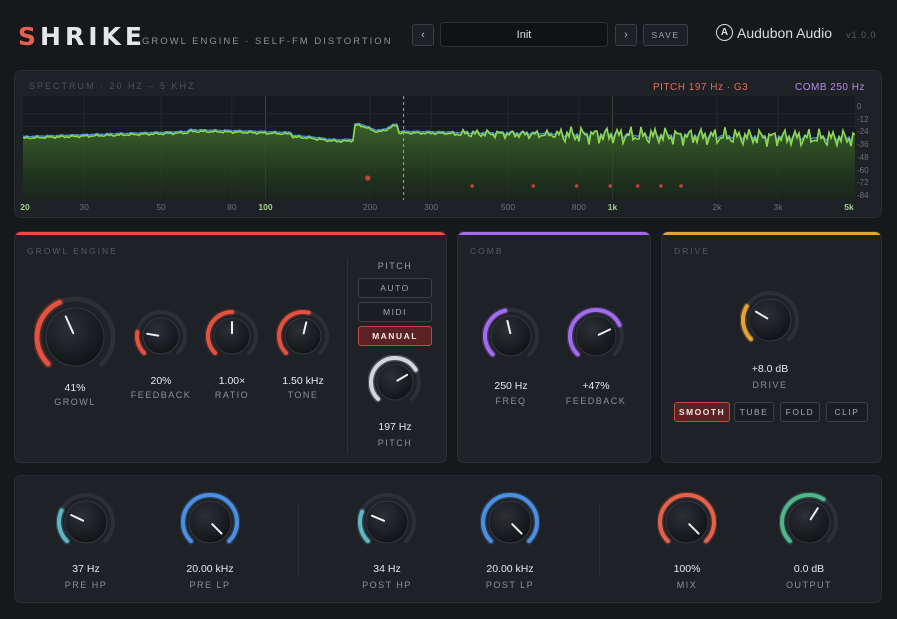  What do you see at coordinates (861, 35) in the screenshot?
I see `version: v1.0.0` at bounding box center [861, 35].